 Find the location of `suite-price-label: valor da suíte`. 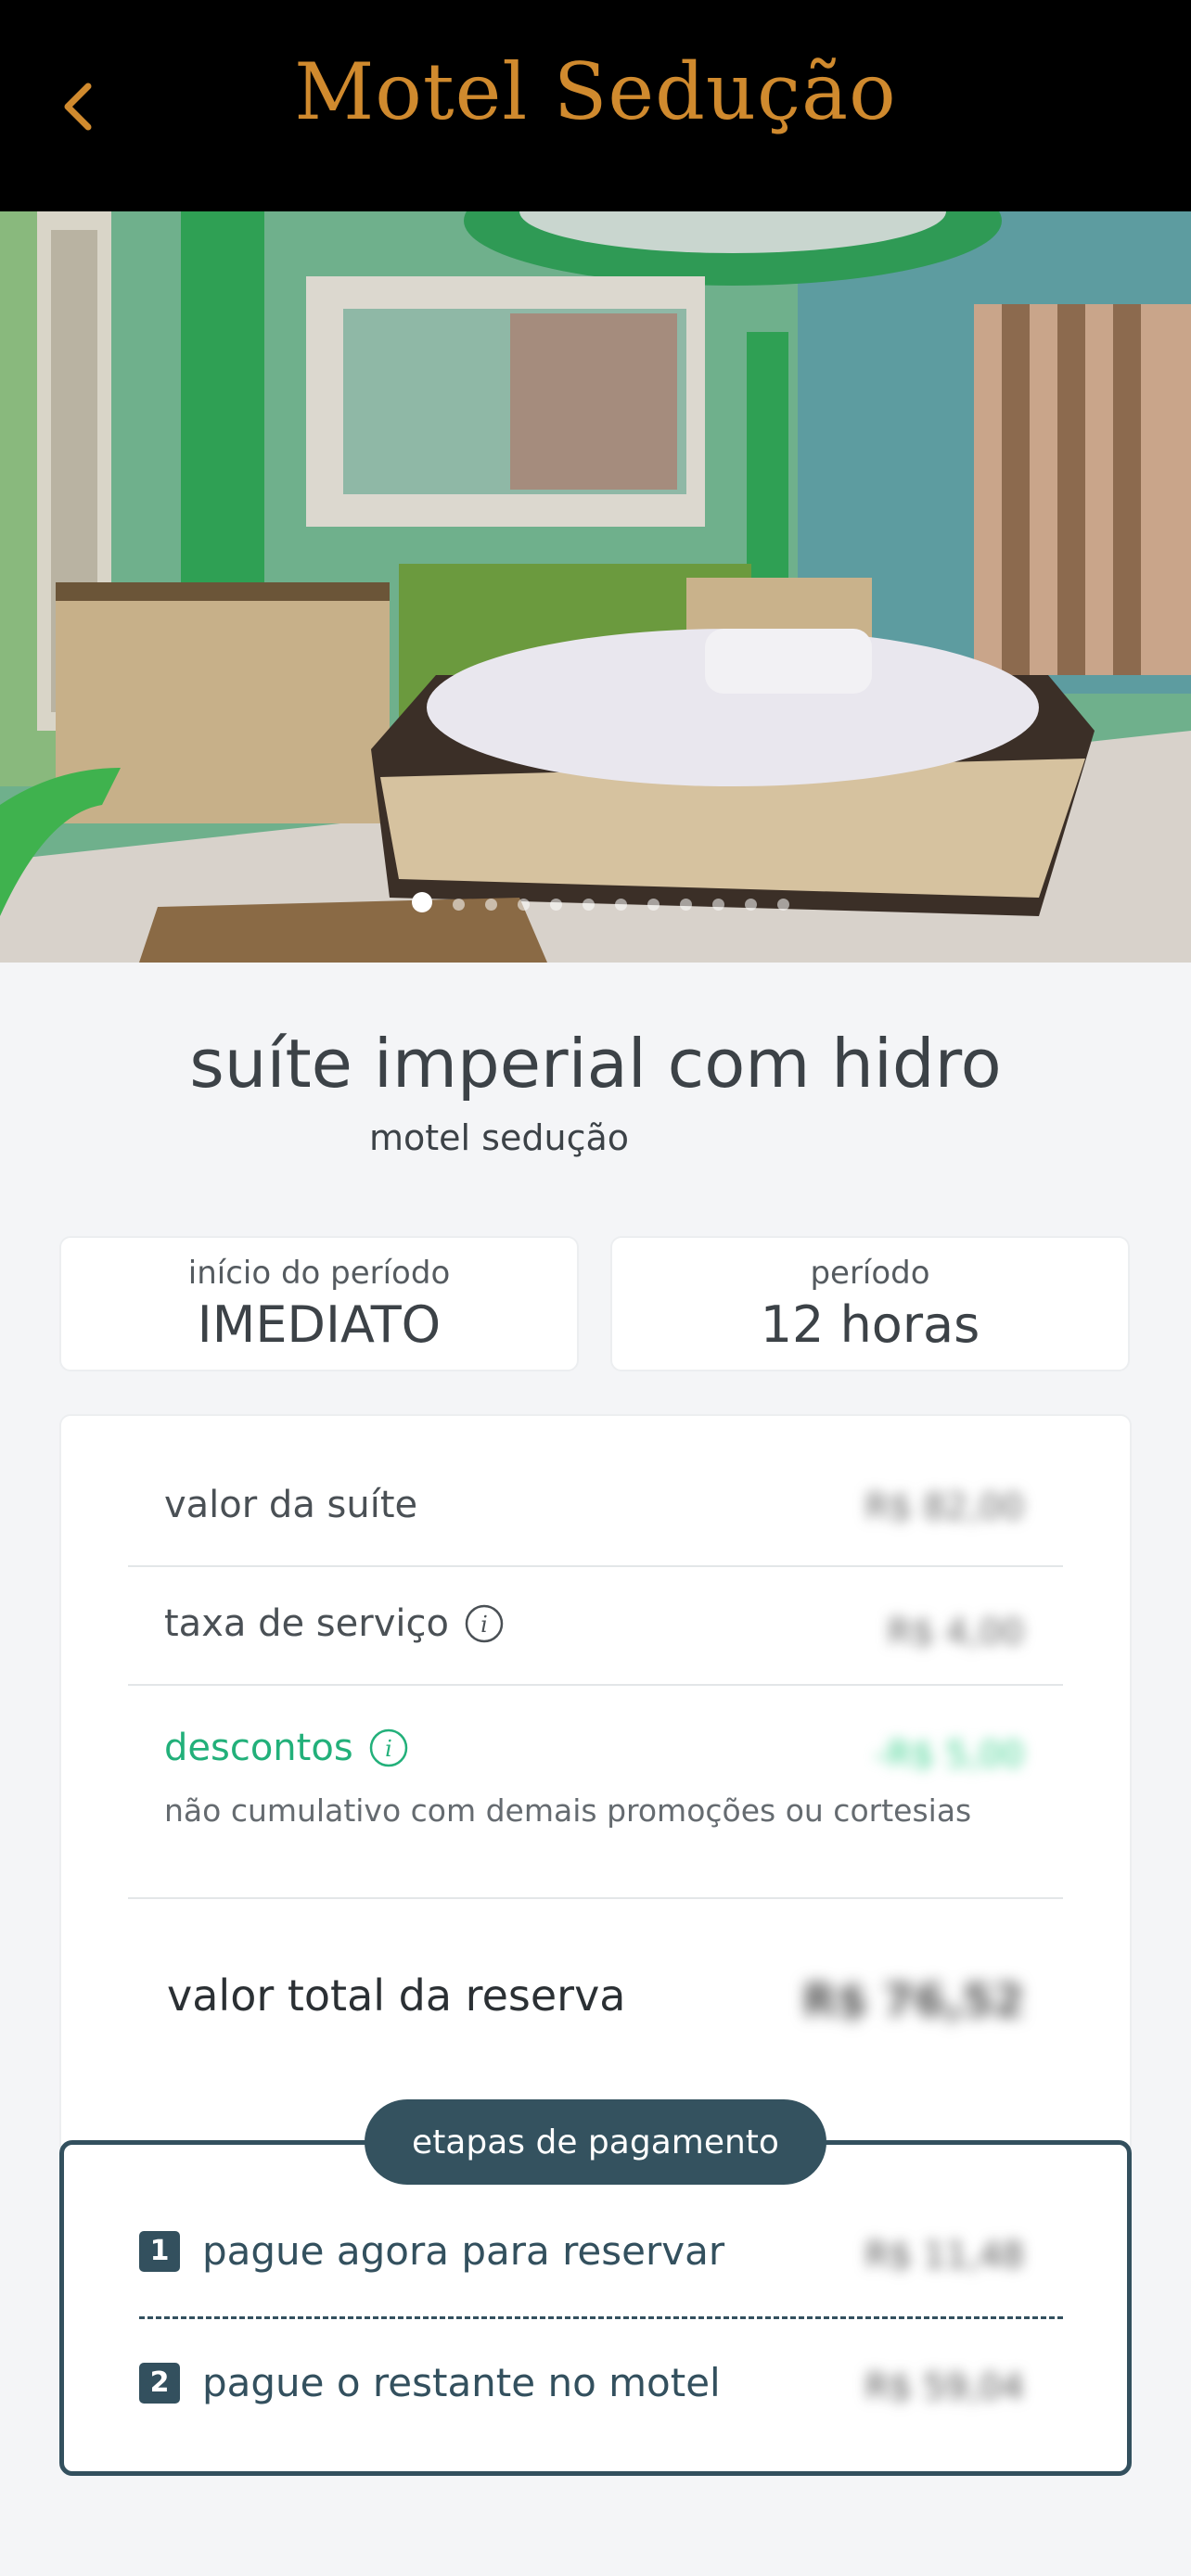

suite-price-label: valor da suíte is located at coordinates (291, 1505).